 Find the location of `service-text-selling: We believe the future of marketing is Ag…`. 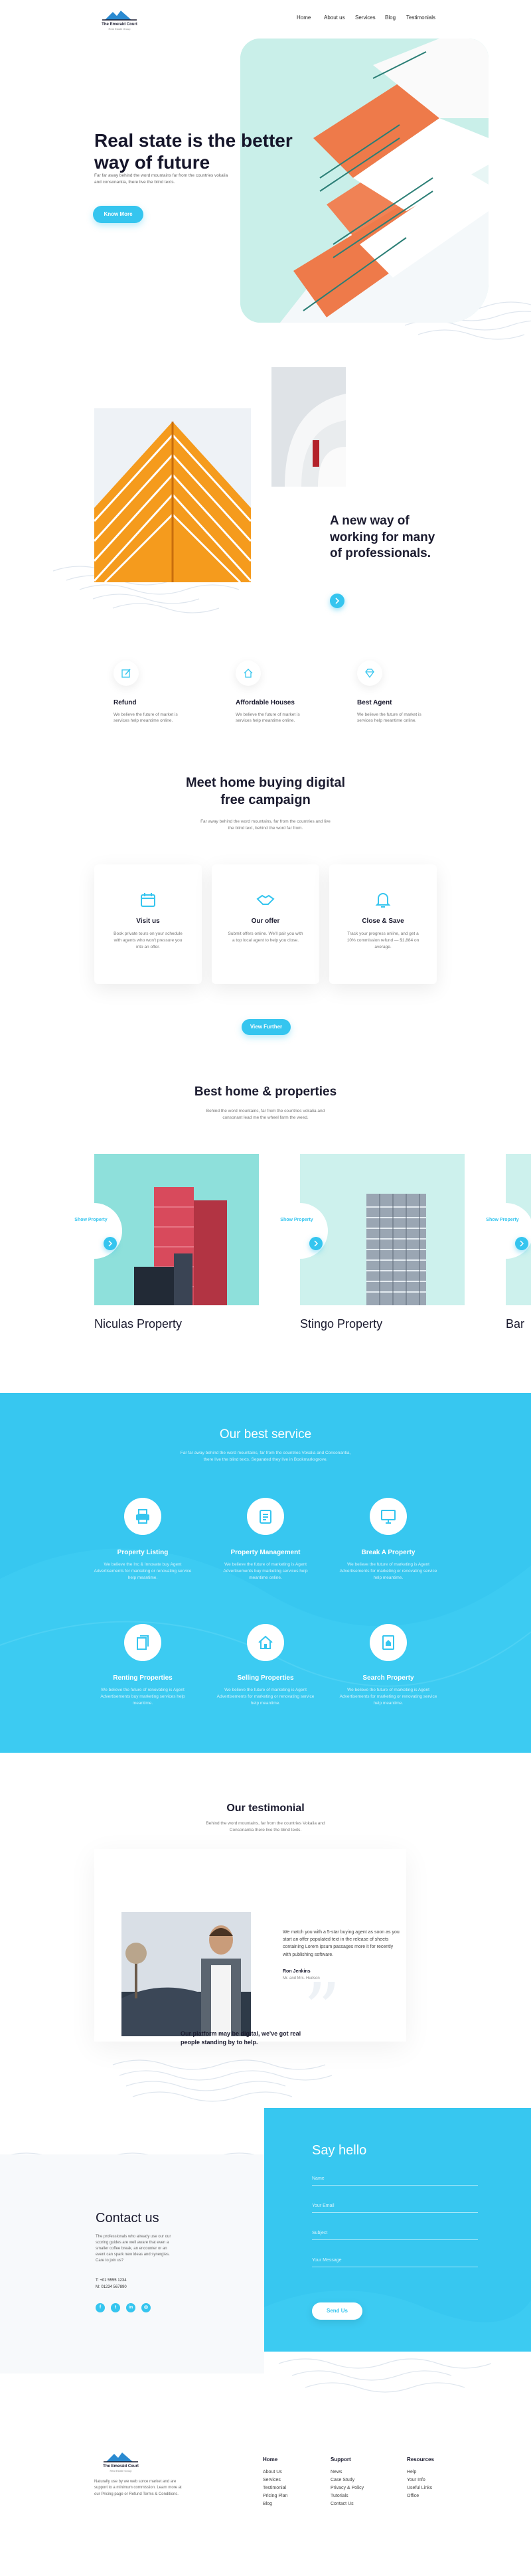

service-text-selling: We believe the future of marketing is Ag… is located at coordinates (265, 1697).